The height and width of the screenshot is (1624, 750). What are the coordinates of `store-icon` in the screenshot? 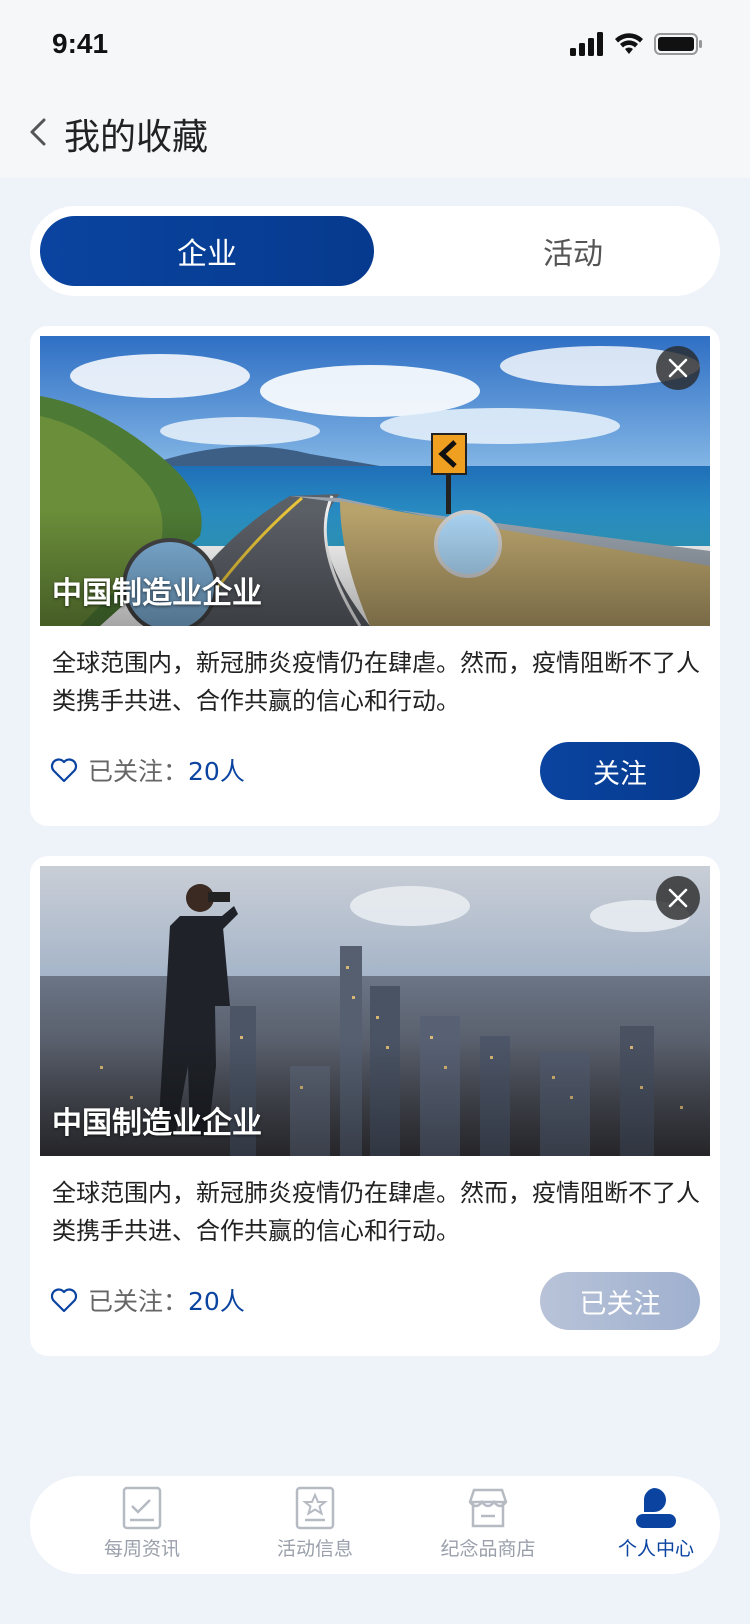 It's located at (488, 1508).